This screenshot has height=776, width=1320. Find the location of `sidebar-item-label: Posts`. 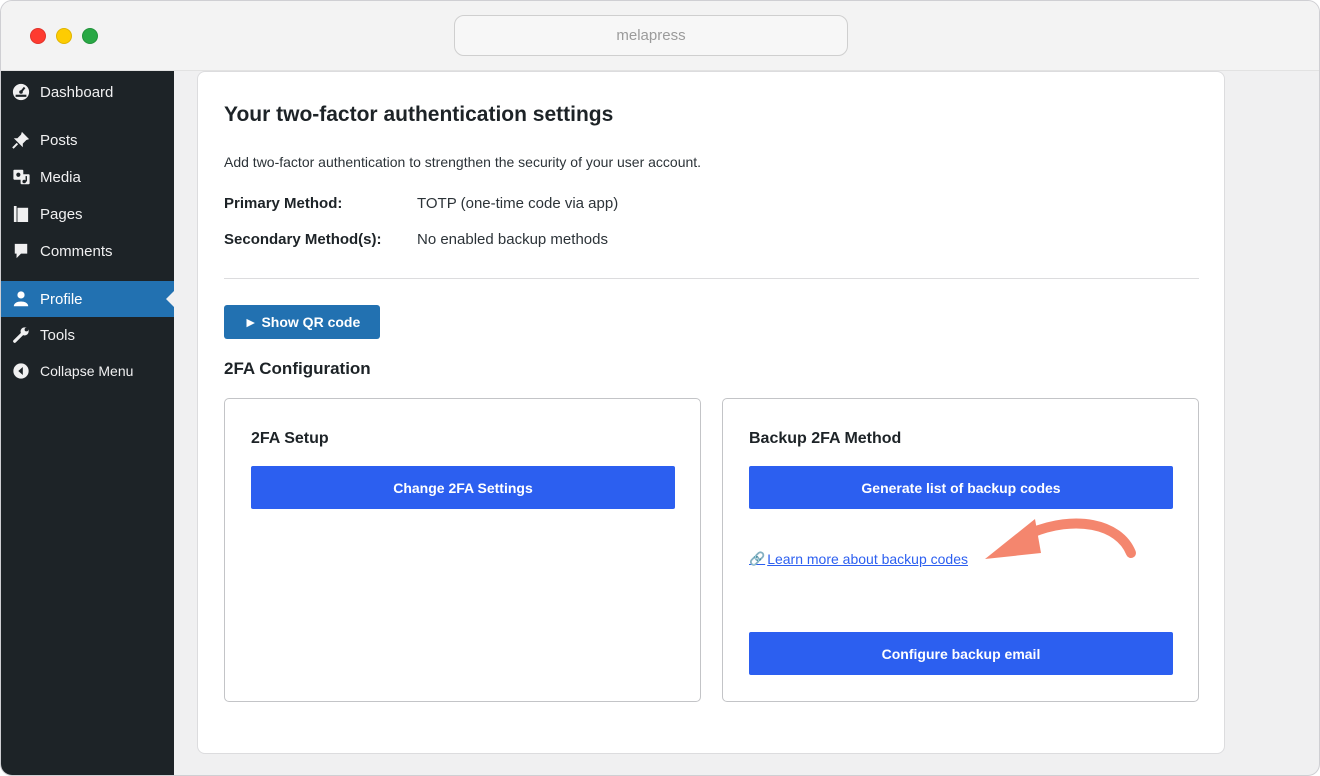

sidebar-item-label: Posts is located at coordinates (59, 140).